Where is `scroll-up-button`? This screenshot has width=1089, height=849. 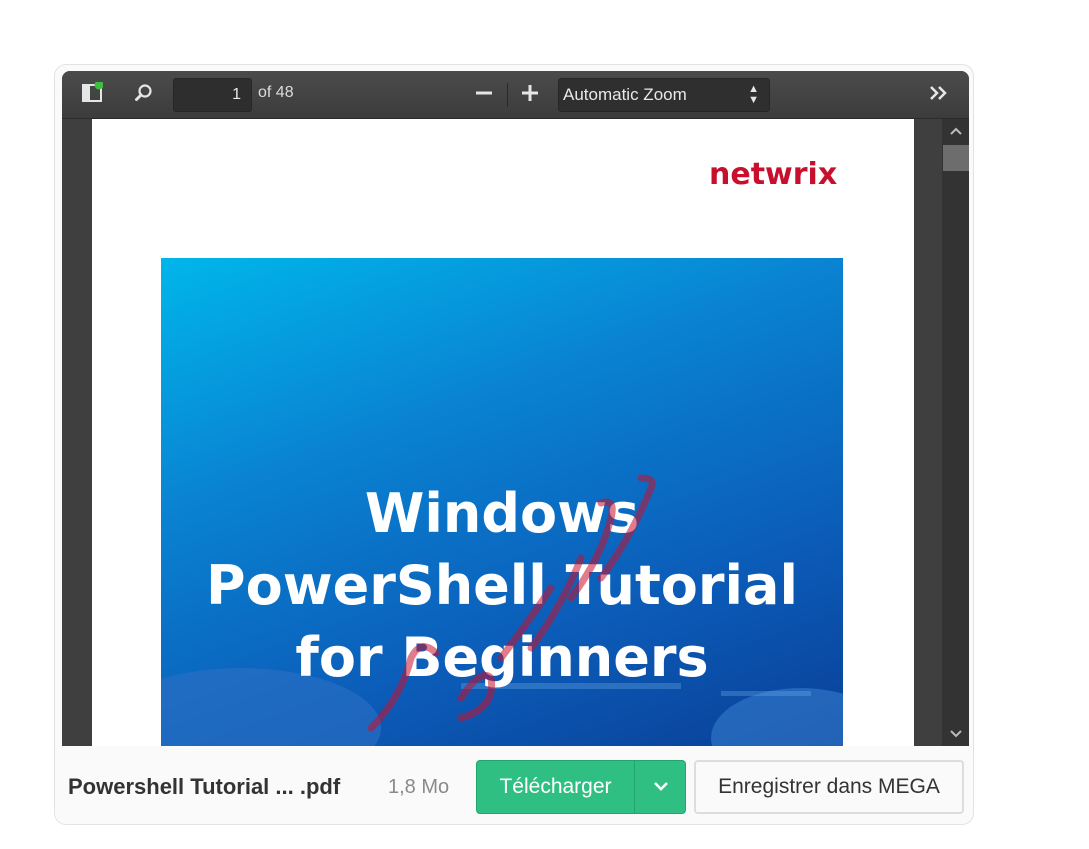
scroll-up-button is located at coordinates (955, 131).